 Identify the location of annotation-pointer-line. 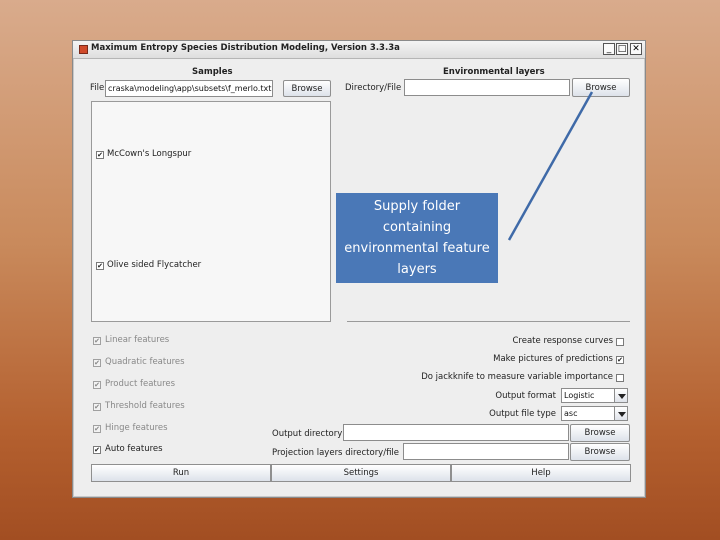
(550, 166).